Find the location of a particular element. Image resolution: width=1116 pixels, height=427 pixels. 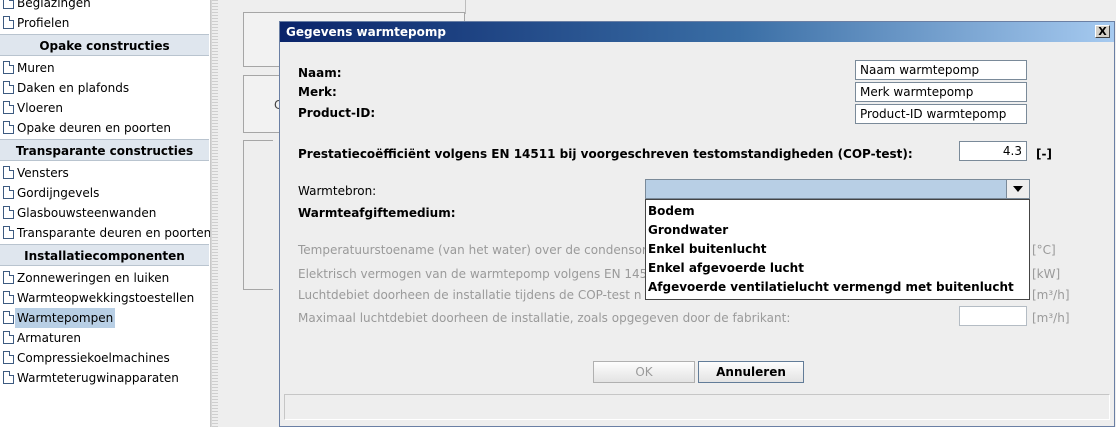

temperatuurstoename-unit: [°C] is located at coordinates (1044, 250).